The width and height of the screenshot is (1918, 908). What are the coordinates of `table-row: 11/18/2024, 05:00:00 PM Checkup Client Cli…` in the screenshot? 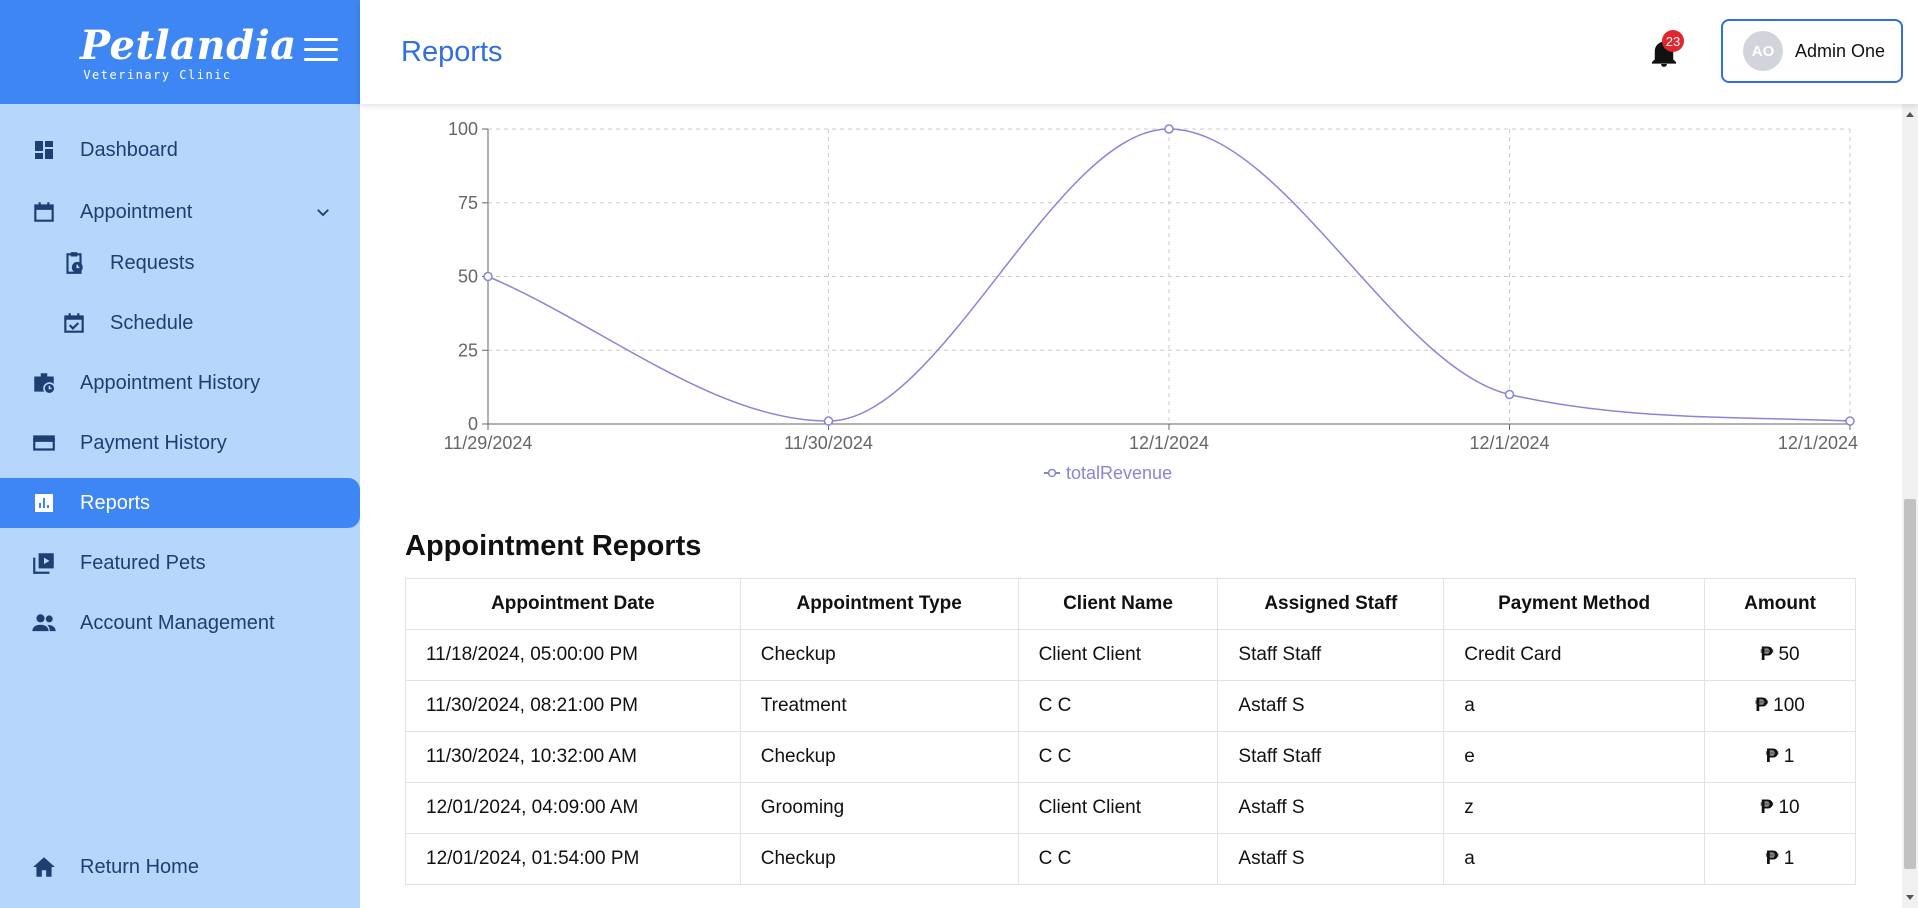 It's located at (1130, 655).